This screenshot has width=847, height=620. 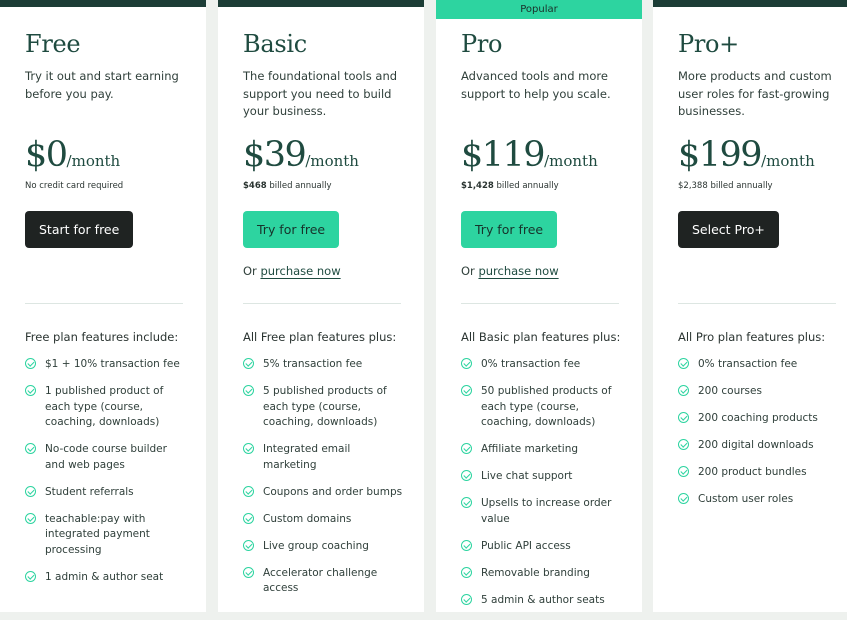 I want to click on feature-text: Custom user roles, so click(x=746, y=499).